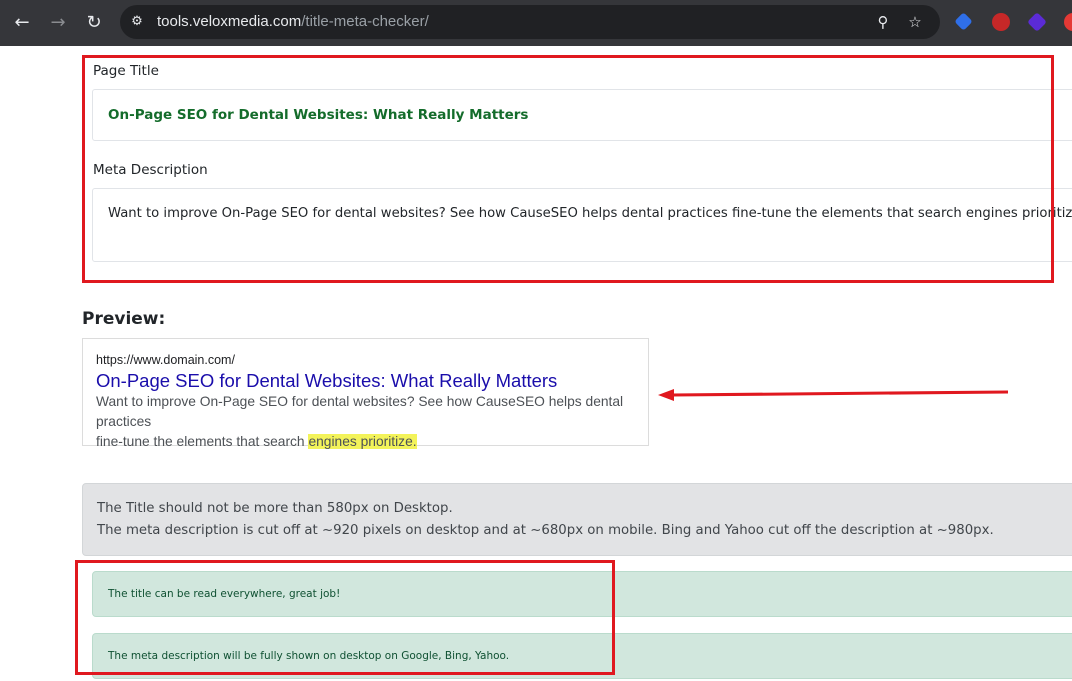 The image size is (1072, 681). Describe the element at coordinates (345, 617) in the screenshot. I see `annotation-box-results` at that location.